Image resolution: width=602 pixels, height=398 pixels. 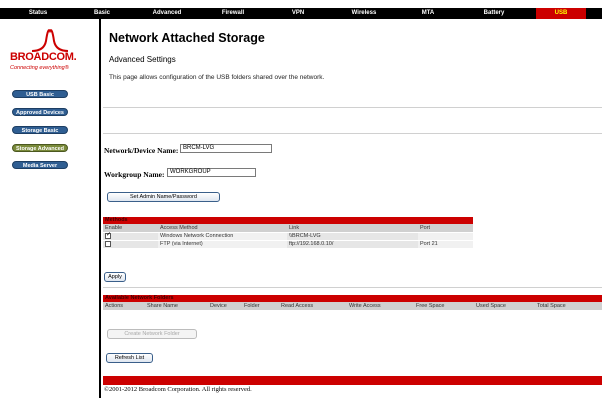 What do you see at coordinates (176, 306) in the screenshot?
I see `column-header: Share Name` at bounding box center [176, 306].